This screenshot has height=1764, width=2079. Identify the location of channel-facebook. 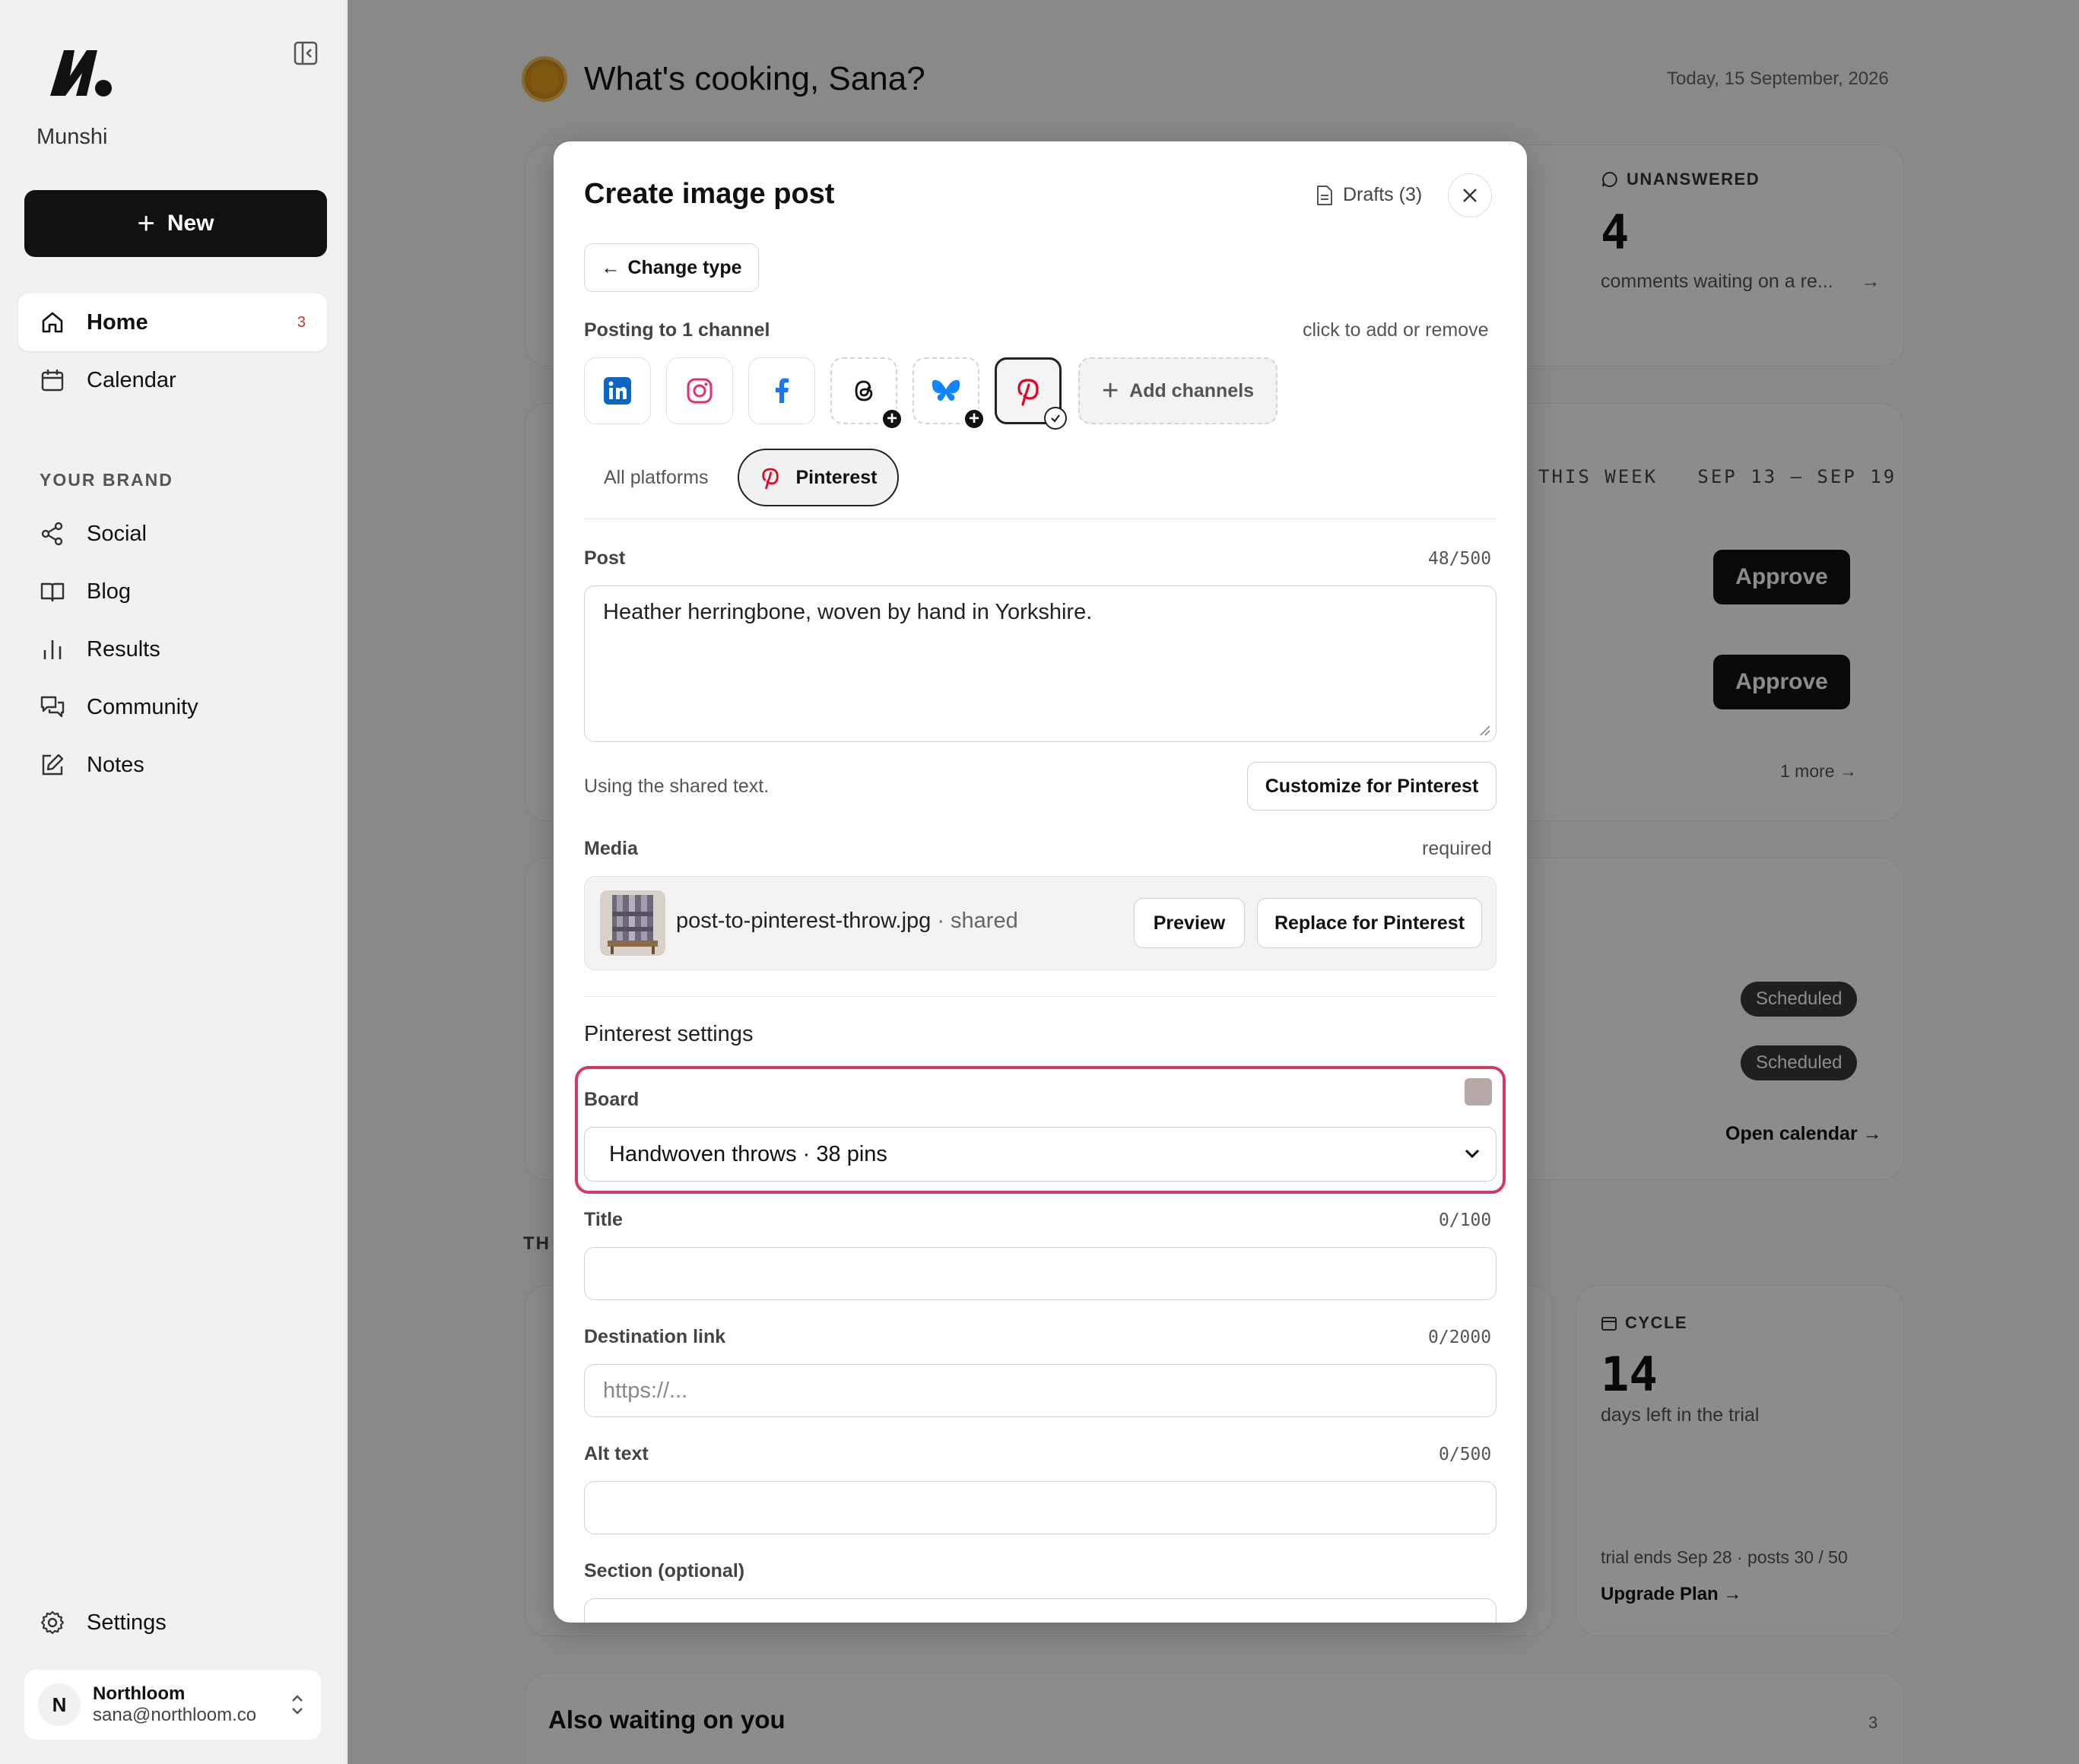
(781, 390).